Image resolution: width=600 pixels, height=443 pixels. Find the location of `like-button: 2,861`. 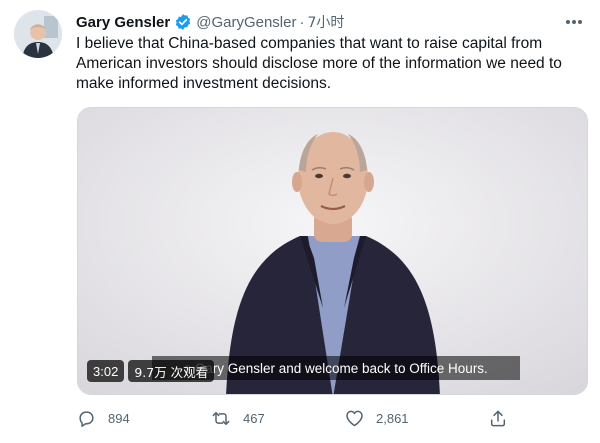

like-button: 2,861 is located at coordinates (376, 418).